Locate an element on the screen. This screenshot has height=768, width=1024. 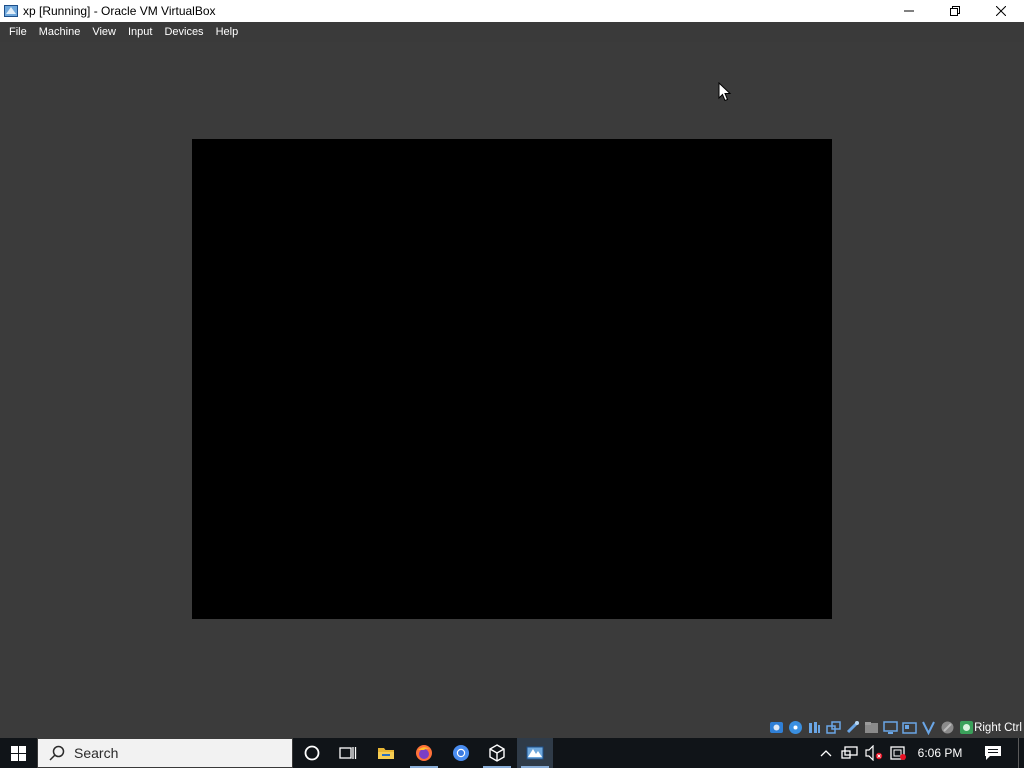
start-button is located at coordinates (18, 753).